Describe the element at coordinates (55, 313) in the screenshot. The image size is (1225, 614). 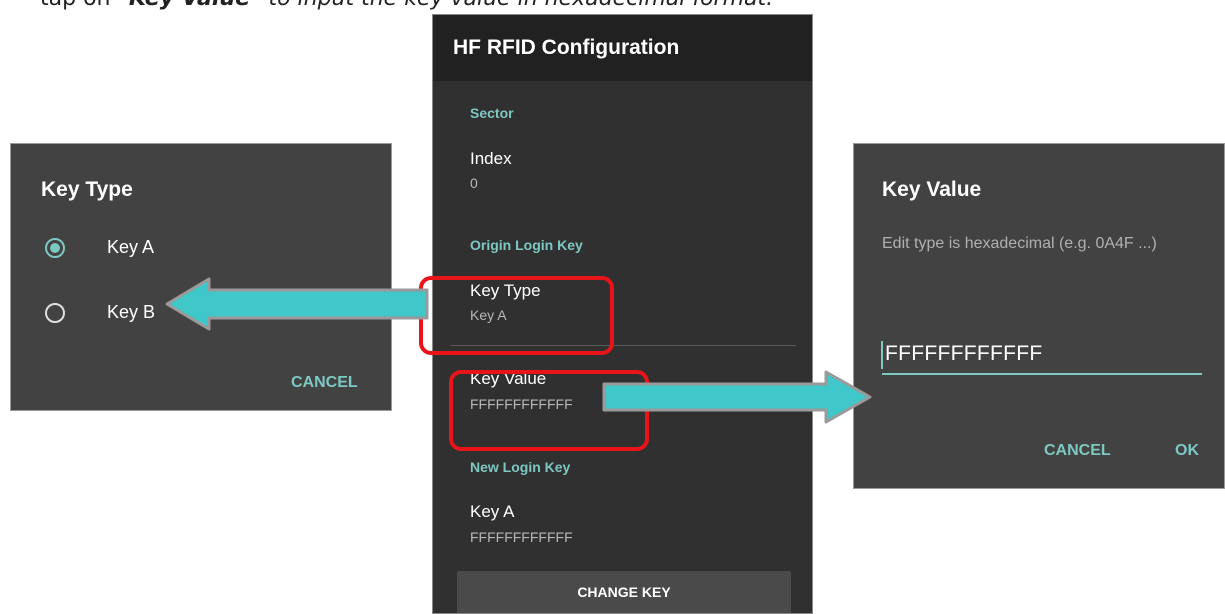
I see `radio-unchecked-icon` at that location.